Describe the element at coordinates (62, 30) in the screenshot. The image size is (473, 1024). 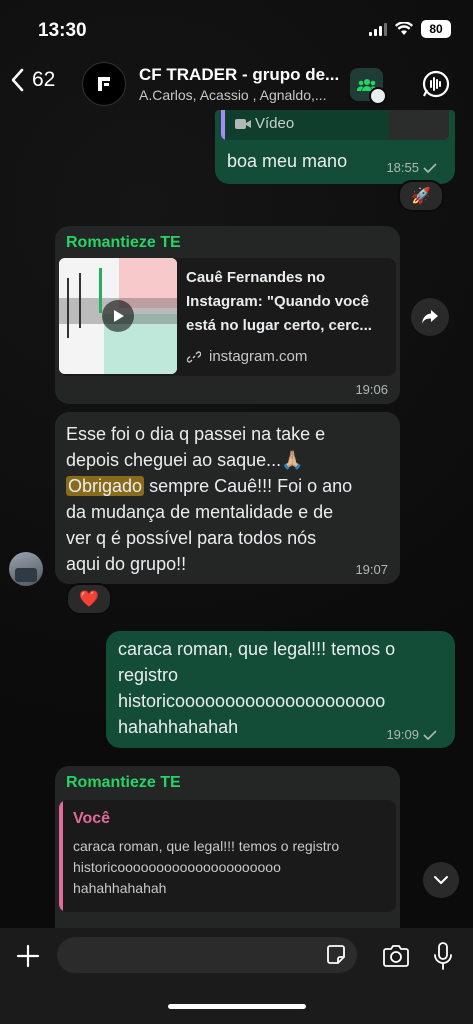
I see `status-time: 13:30` at that location.